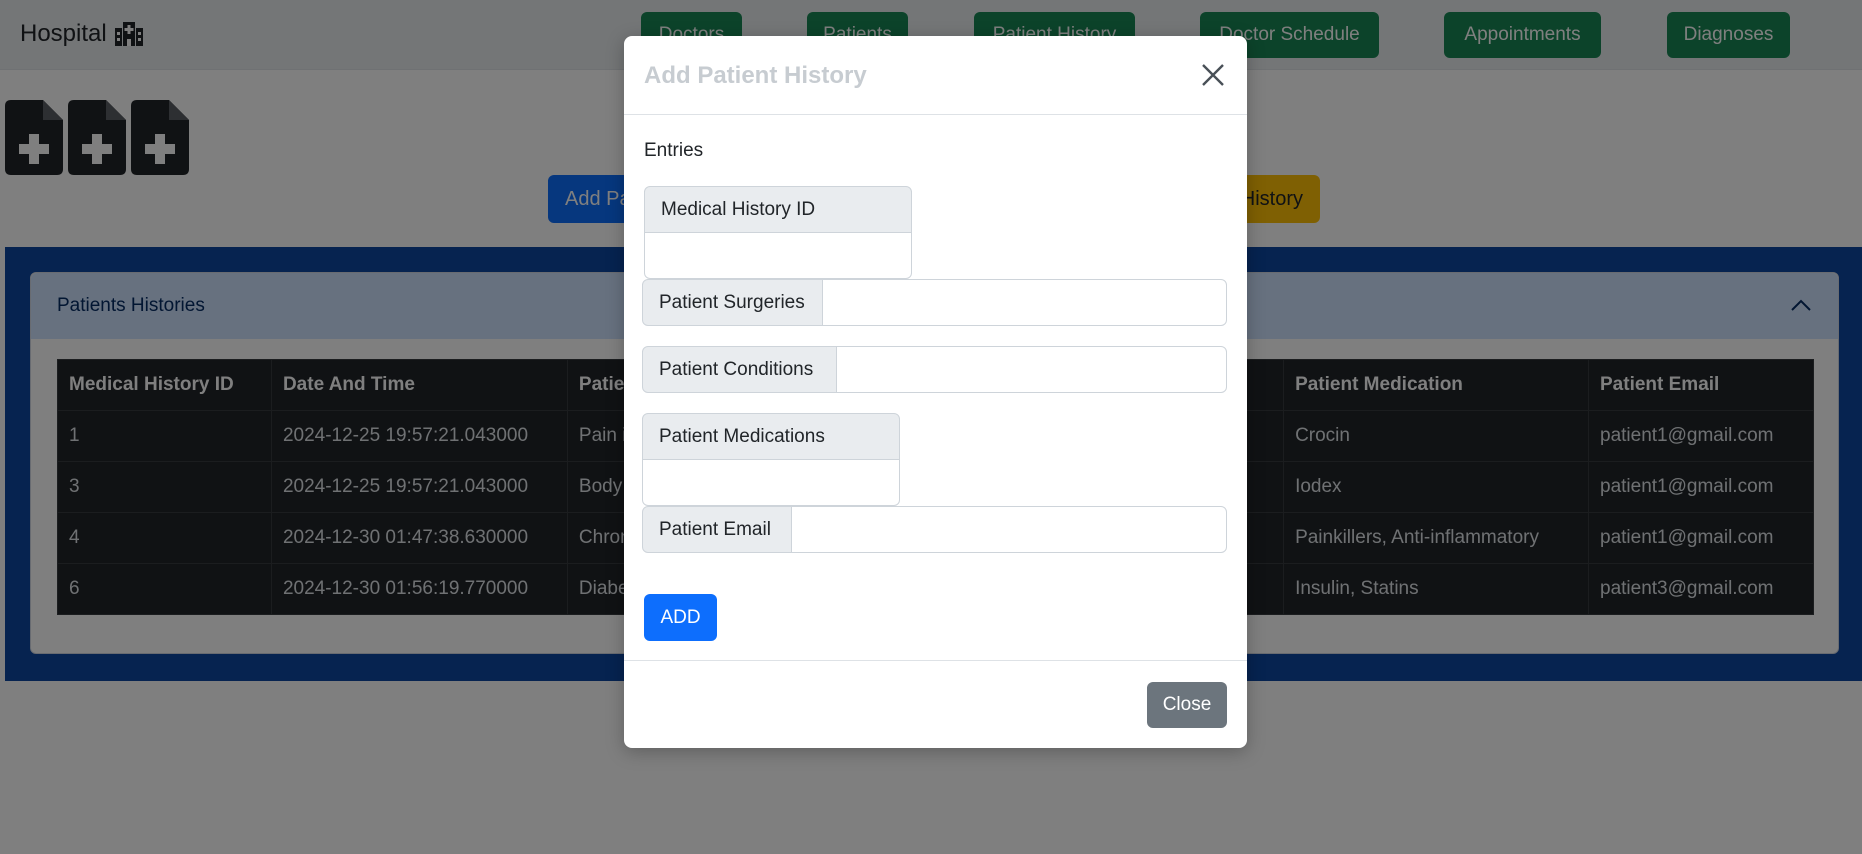  Describe the element at coordinates (1213, 75) in the screenshot. I see `close-icon` at that location.